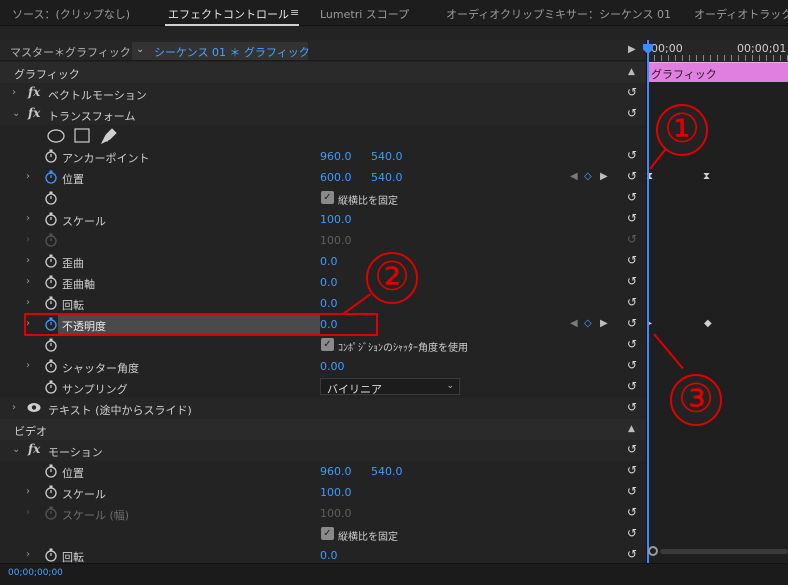 Image resolution: width=788 pixels, height=585 pixels. Describe the element at coordinates (632, 49) in the screenshot. I see `play-only-clip-audio-icon: ▶` at that location.